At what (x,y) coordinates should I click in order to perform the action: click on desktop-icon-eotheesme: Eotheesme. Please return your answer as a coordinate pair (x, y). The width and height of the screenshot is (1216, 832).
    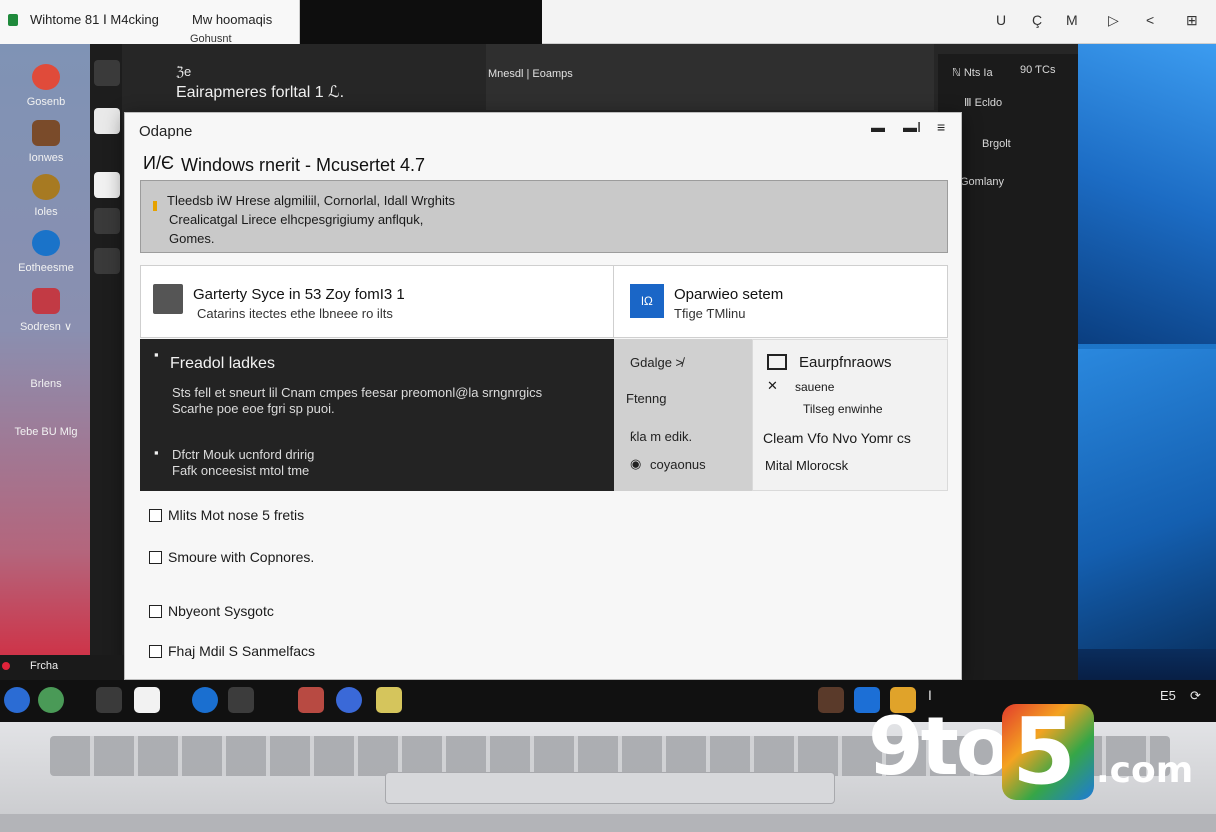
    Looking at the image, I should click on (46, 252).